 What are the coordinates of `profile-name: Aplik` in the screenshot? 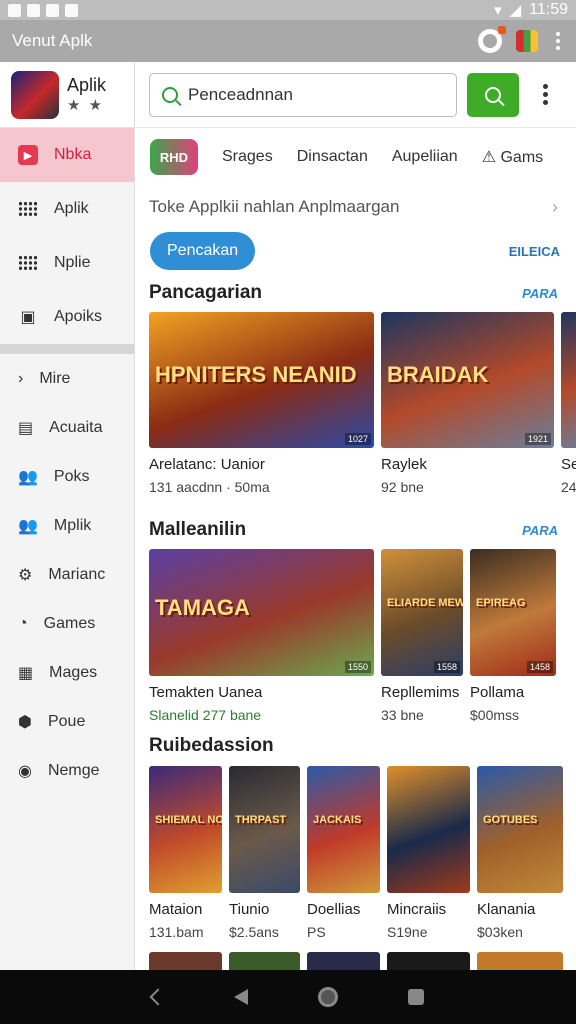 It's located at (87, 85).